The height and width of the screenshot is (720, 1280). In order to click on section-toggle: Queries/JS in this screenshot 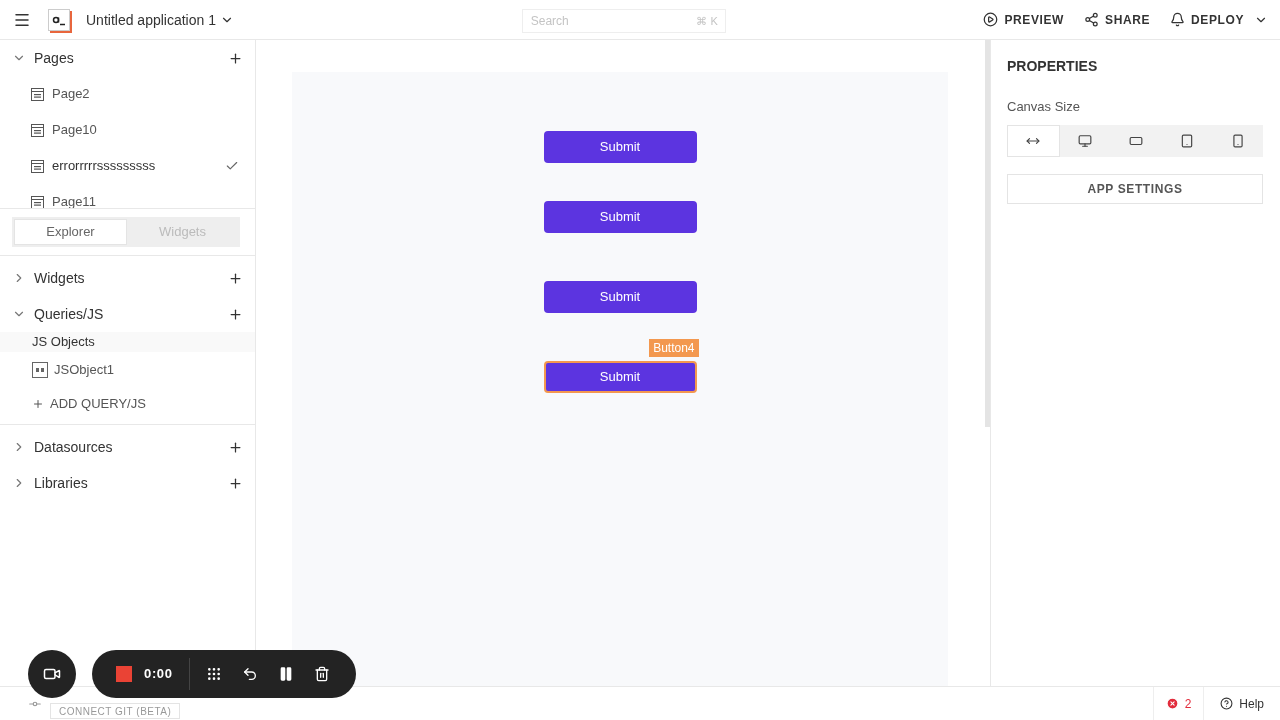, I will do `click(120, 314)`.